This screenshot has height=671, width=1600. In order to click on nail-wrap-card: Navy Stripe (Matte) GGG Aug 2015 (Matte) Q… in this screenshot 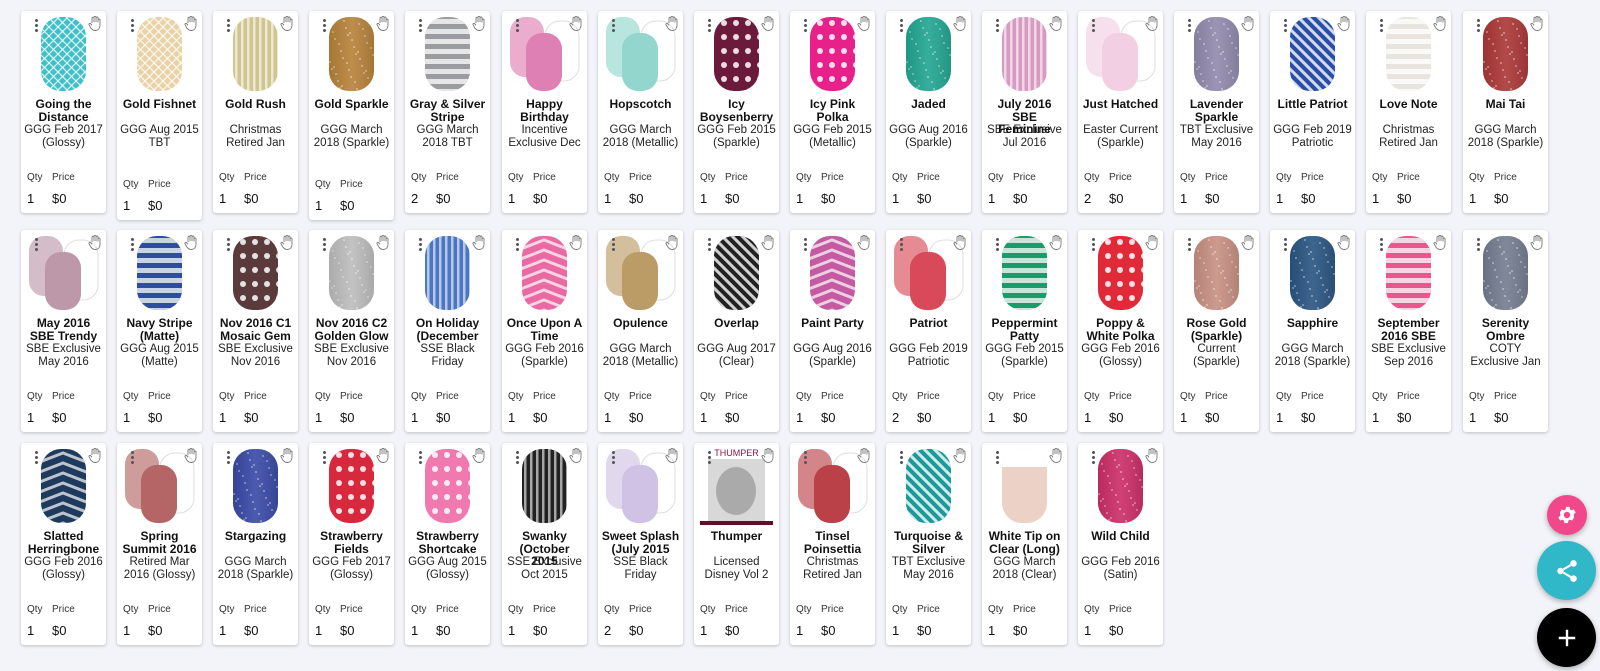, I will do `click(159, 331)`.